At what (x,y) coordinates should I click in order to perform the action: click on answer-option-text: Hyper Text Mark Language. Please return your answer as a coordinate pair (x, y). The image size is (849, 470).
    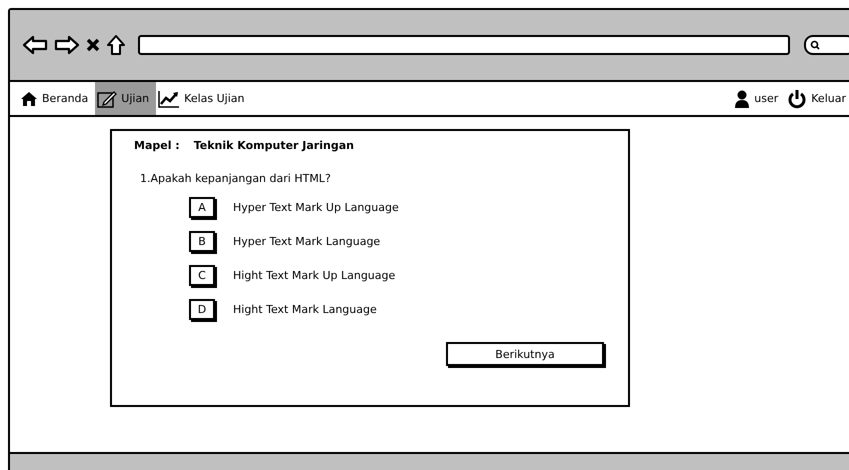
    Looking at the image, I should click on (306, 241).